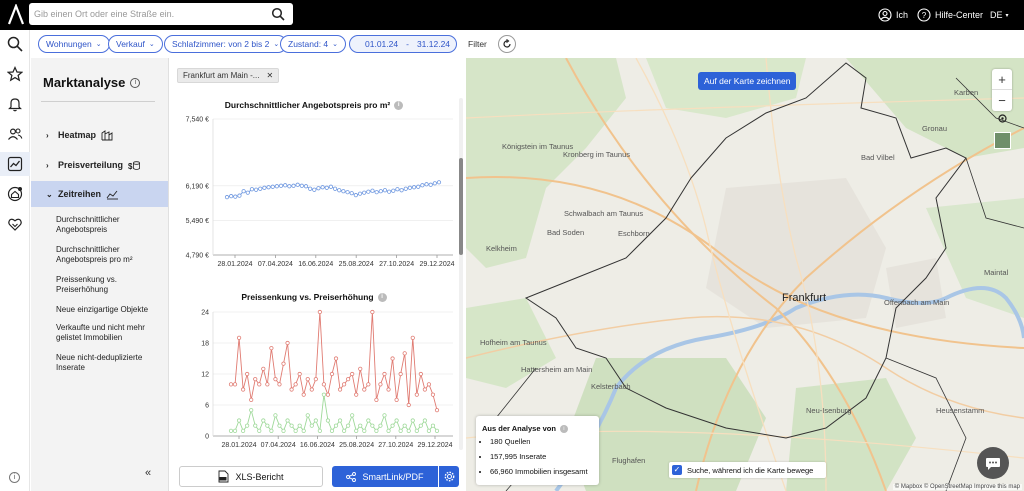 This screenshot has height=491, width=1024. Describe the element at coordinates (461, 206) in the screenshot. I see `scrollbar-thumb` at that location.